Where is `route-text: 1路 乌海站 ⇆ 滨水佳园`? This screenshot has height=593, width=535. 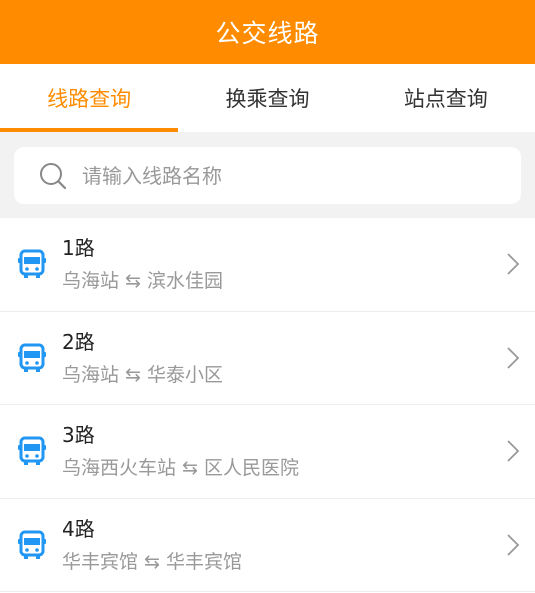 route-text: 1路 乌海站 ⇆ 滨水佳园 is located at coordinates (282, 264).